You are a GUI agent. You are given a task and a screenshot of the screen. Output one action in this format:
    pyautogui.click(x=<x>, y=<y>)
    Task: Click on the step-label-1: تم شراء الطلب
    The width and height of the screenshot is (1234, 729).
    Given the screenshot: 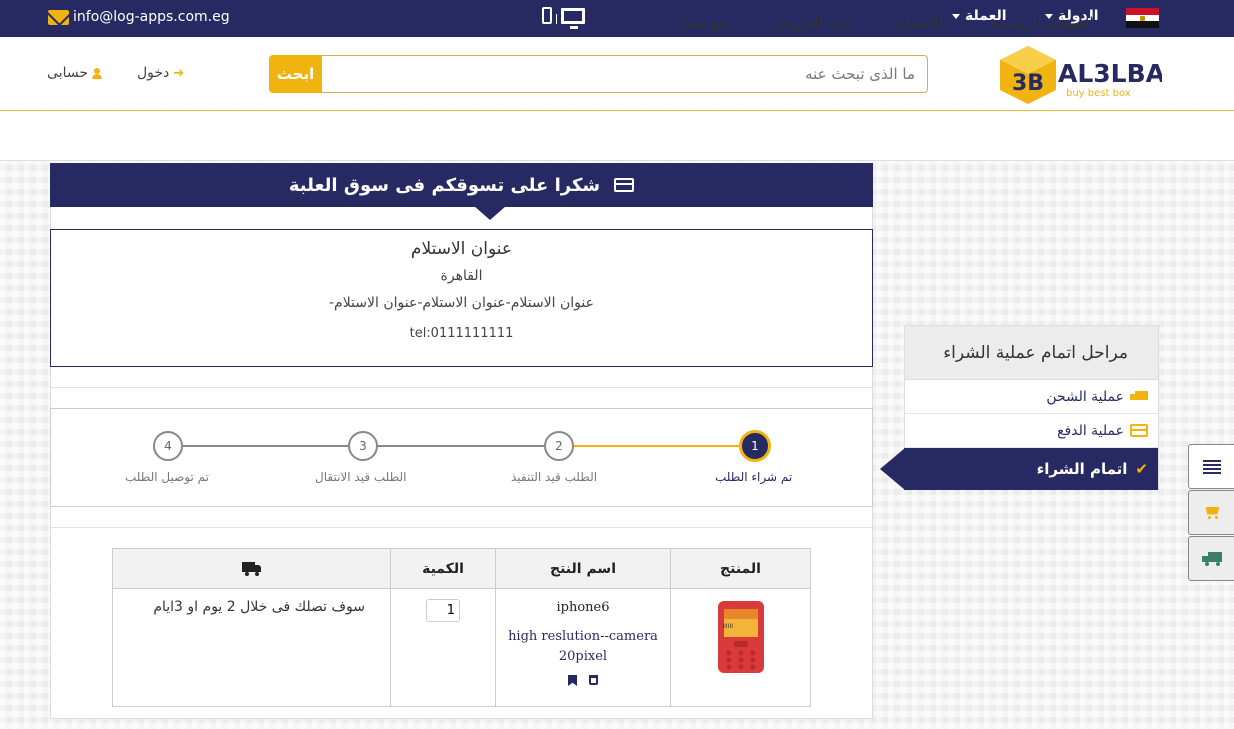 What is the action you would take?
    pyautogui.click(x=754, y=477)
    